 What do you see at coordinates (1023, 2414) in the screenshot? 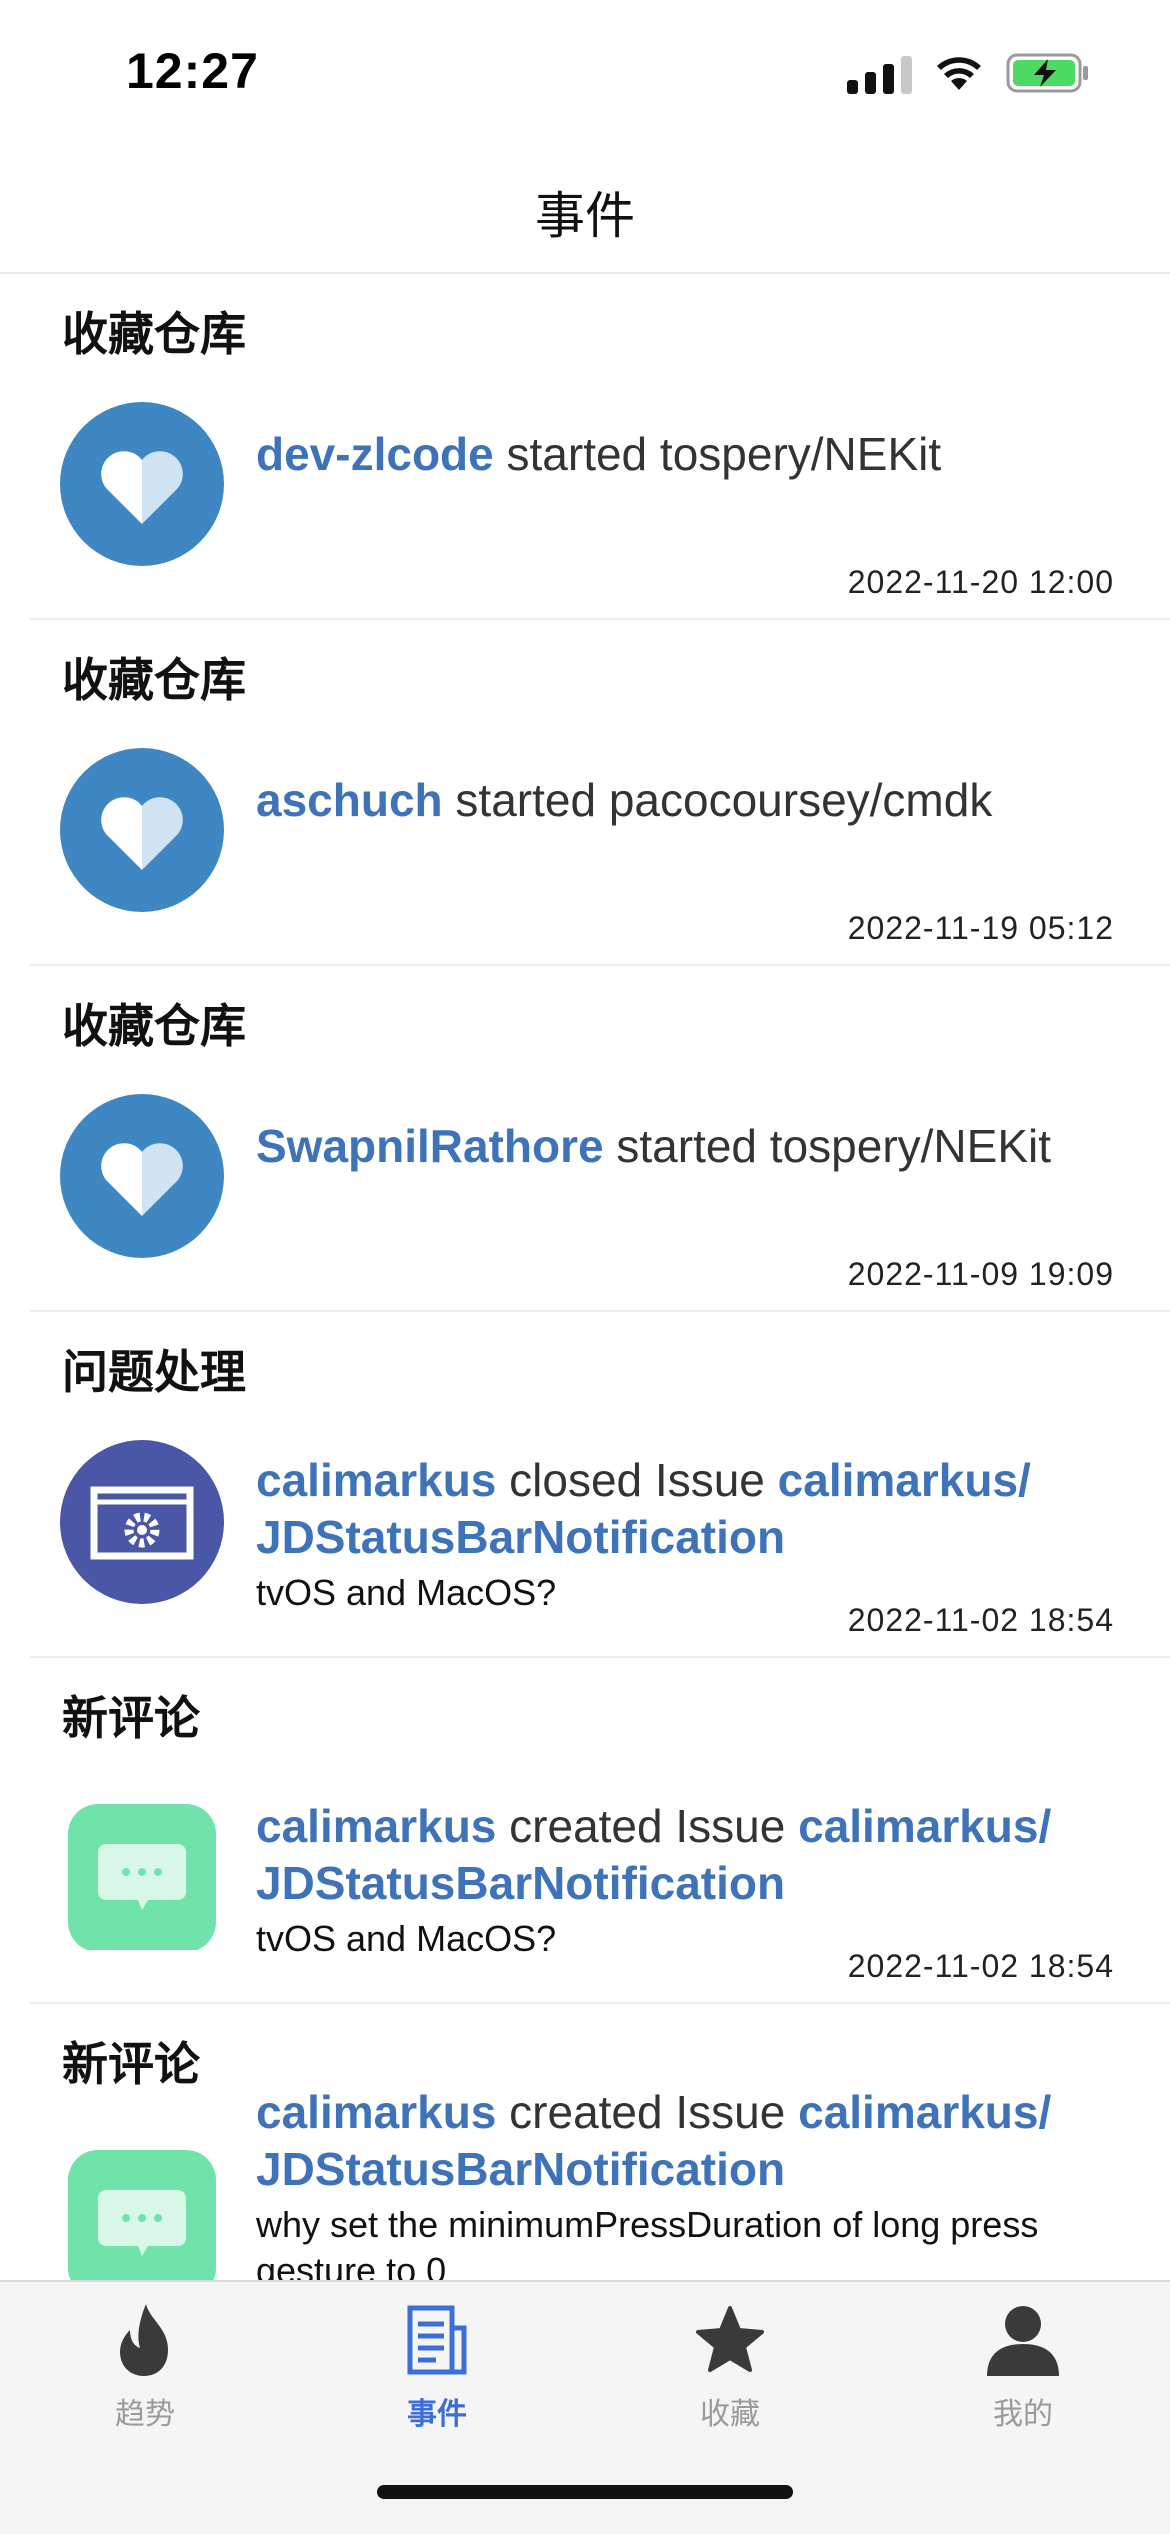
I see `tab-label: 我的` at bounding box center [1023, 2414].